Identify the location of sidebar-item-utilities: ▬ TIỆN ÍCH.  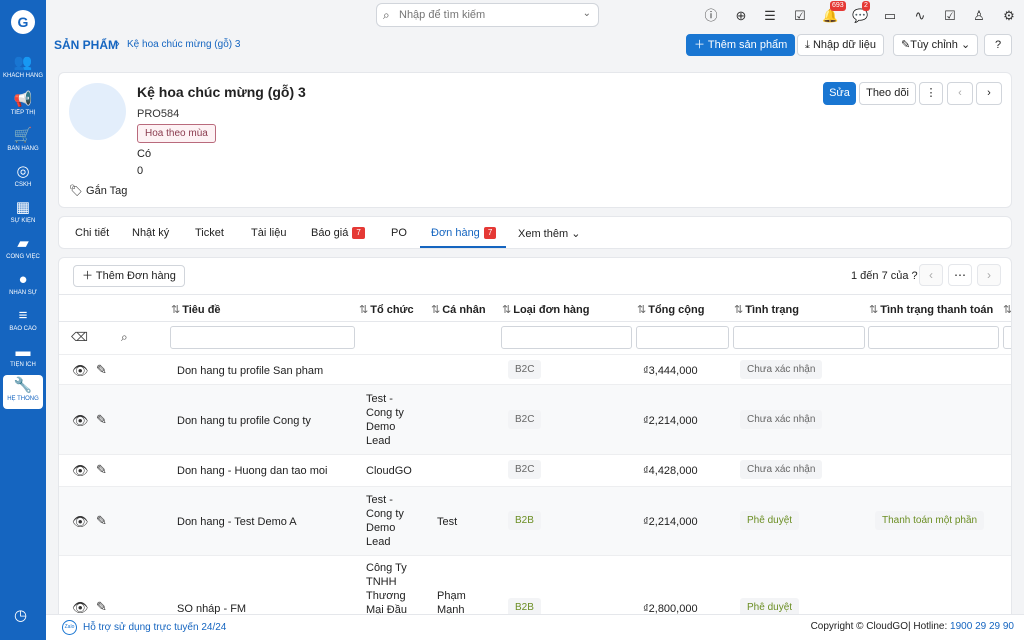
(23, 358).